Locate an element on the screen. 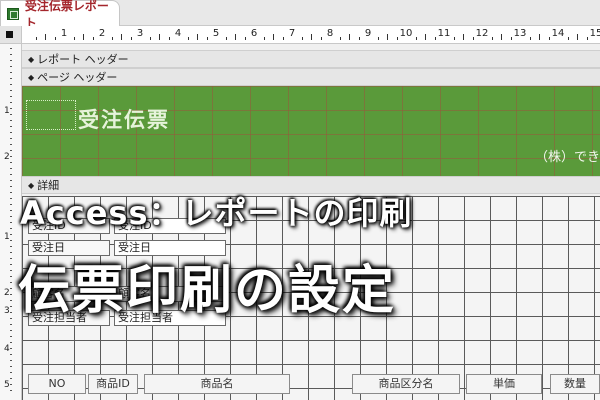 This screenshot has height=400, width=600. report-selector-icon is located at coordinates (9, 34).